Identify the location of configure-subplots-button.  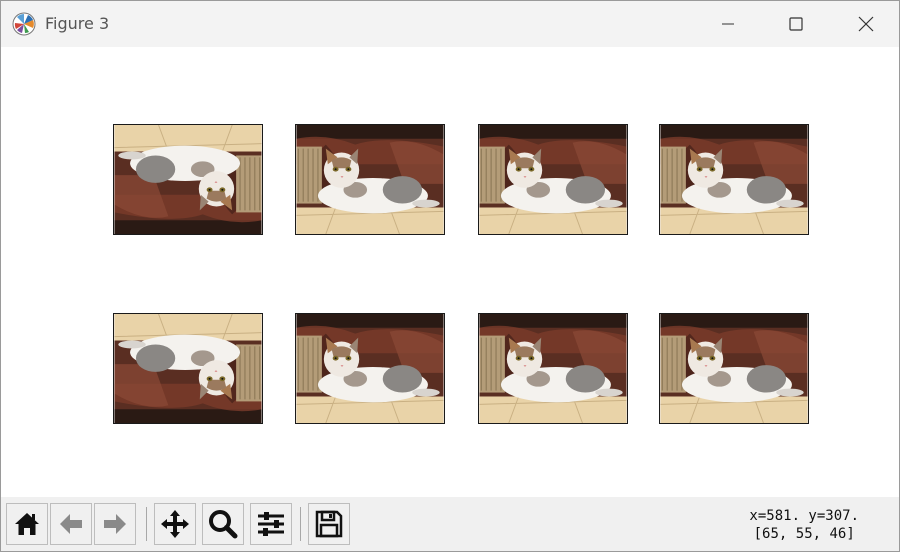
(271, 524).